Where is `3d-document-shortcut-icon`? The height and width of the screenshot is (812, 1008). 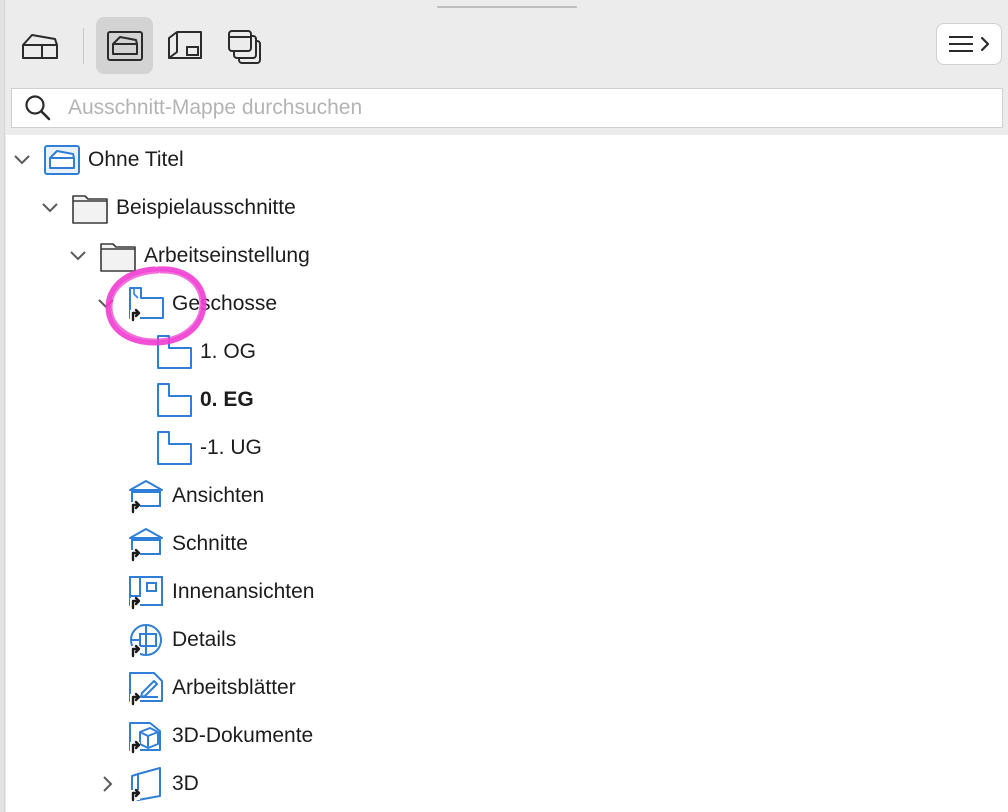 3d-document-shortcut-icon is located at coordinates (145, 738).